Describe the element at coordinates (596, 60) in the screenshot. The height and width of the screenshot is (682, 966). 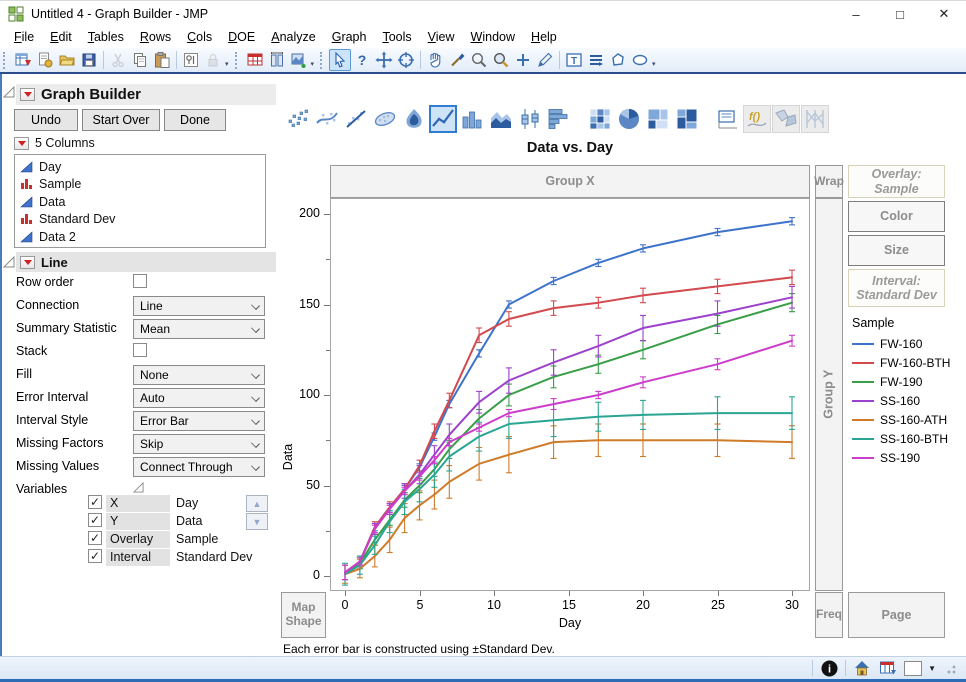
I see `lines-icon` at that location.